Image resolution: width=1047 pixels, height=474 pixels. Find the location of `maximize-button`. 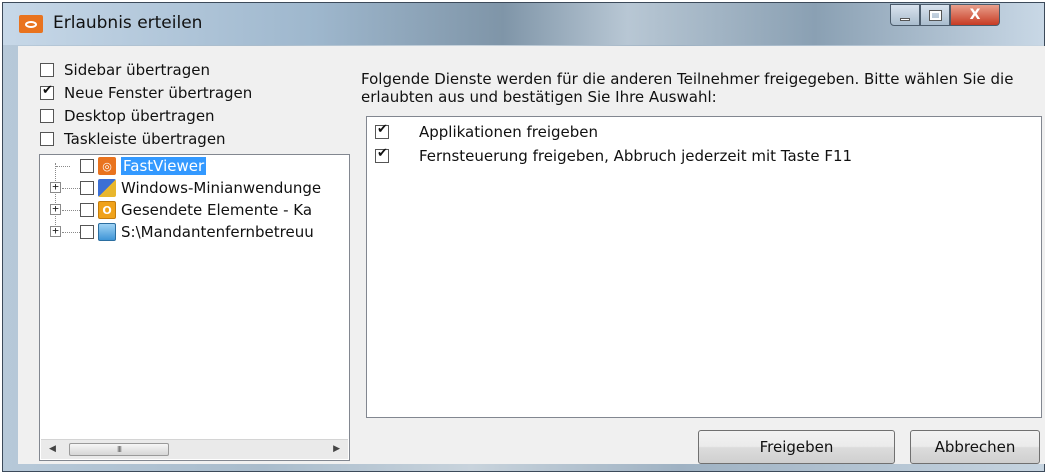

maximize-button is located at coordinates (935, 15).